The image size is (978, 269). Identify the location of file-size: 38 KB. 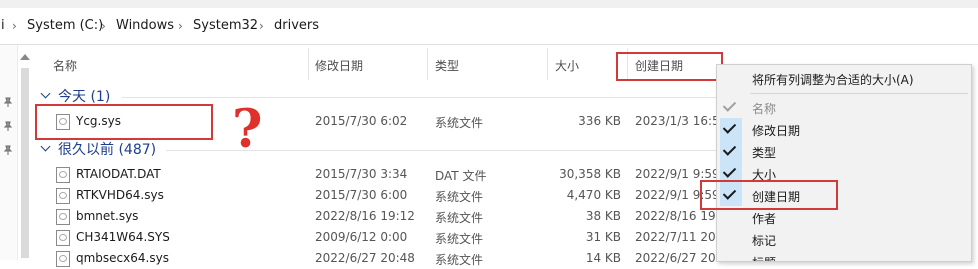
(603, 216).